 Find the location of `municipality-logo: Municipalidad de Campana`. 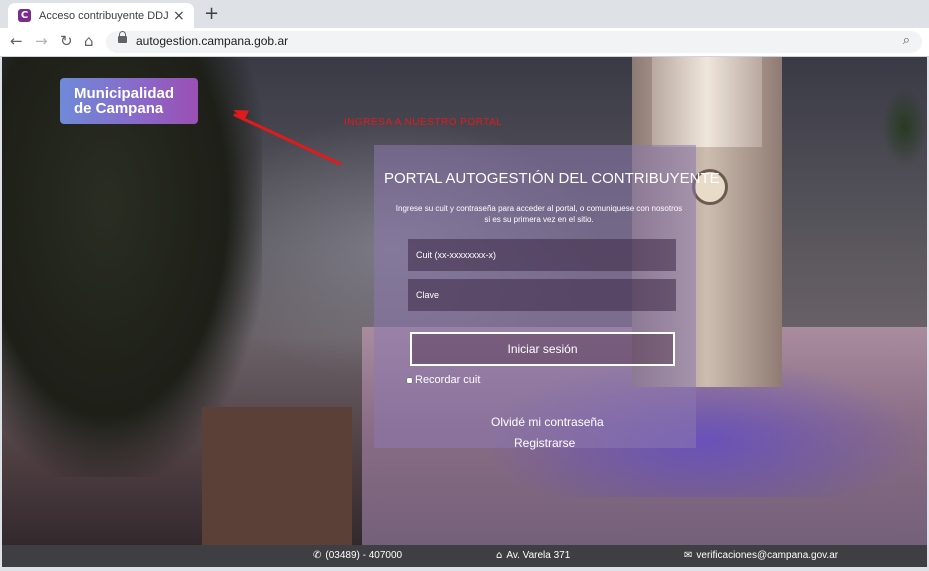

municipality-logo: Municipalidad de Campana is located at coordinates (129, 101).